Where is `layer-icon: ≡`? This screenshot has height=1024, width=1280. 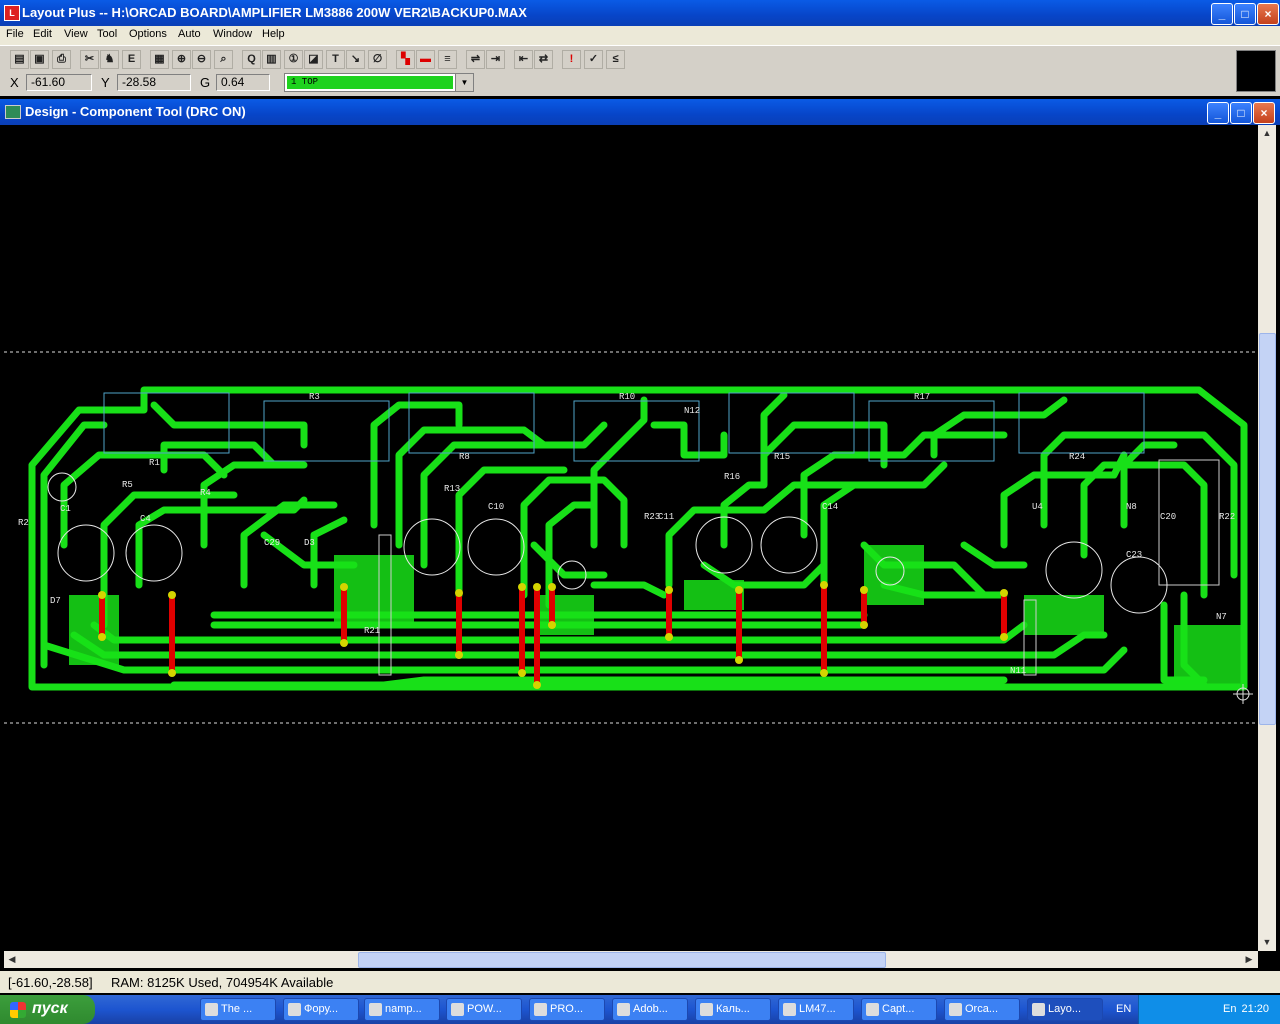
layer-icon: ≡ is located at coordinates (447, 59).